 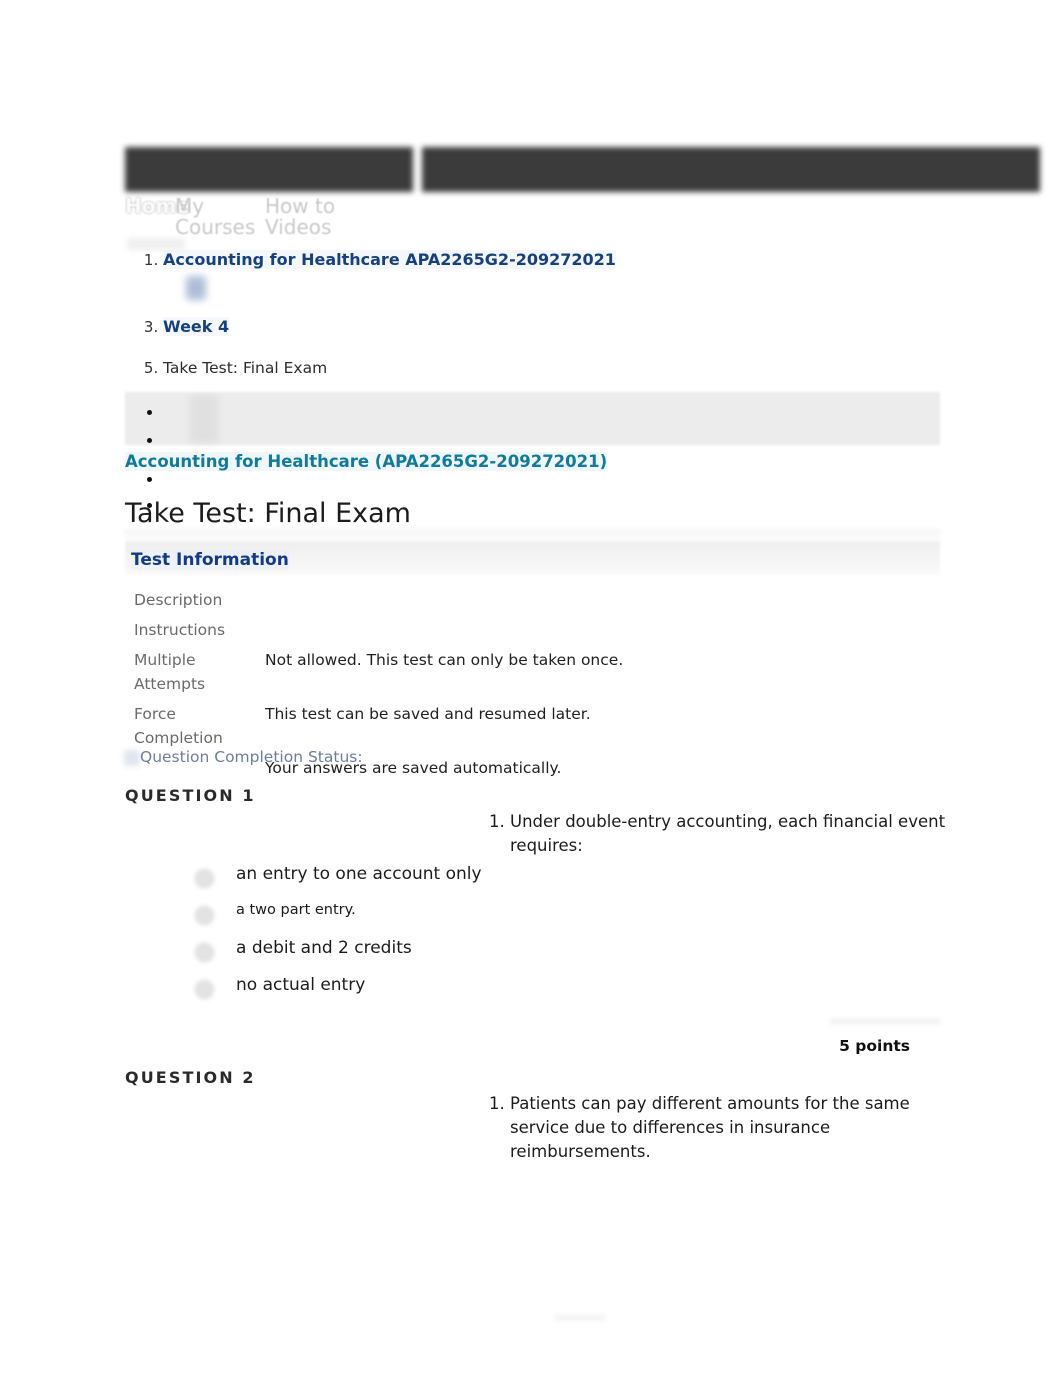 I want to click on breadcrumb-item-current: Take Test: Final Exam, so click(x=573, y=368).